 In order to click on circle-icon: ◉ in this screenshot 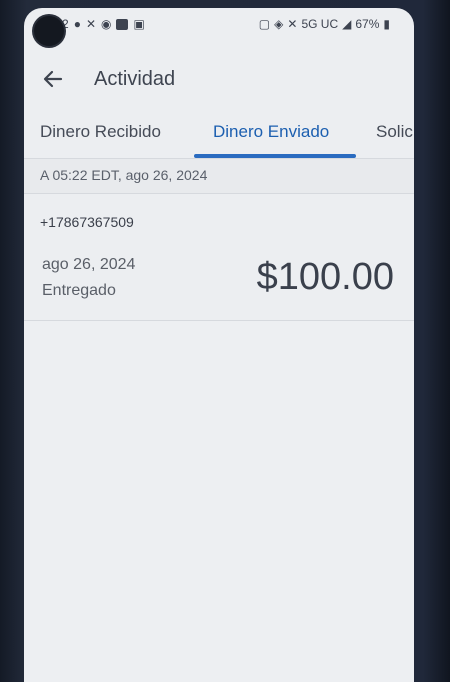, I will do `click(106, 24)`.